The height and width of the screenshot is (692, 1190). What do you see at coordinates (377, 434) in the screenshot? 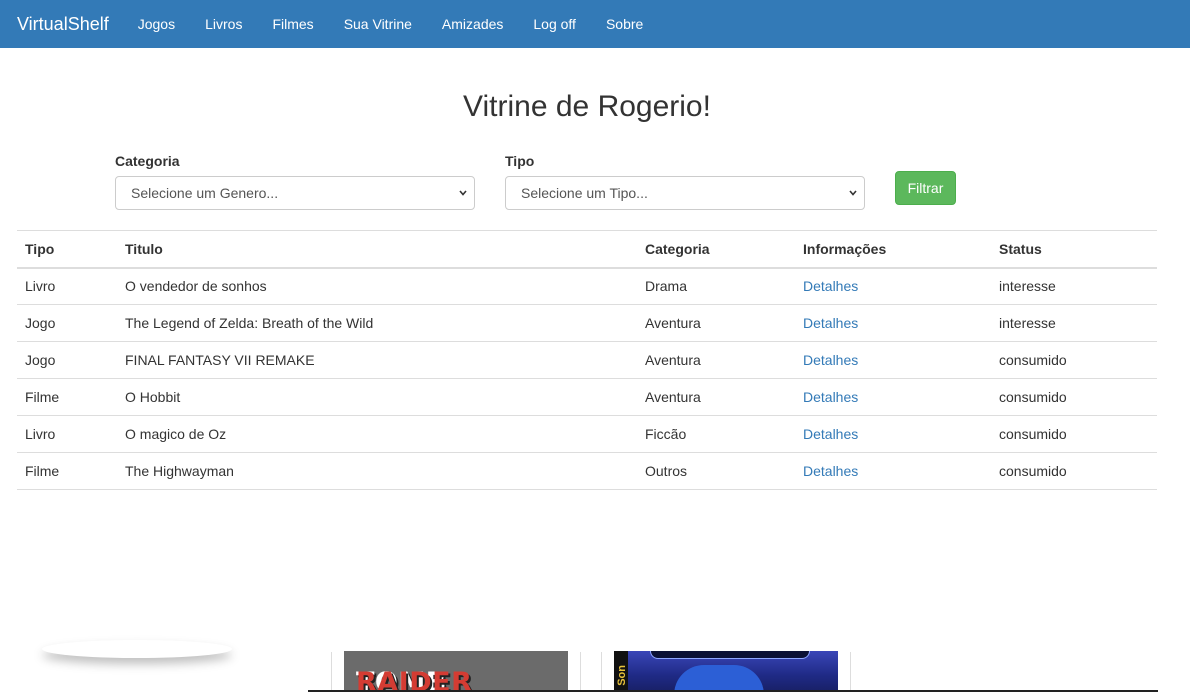
I see `cell-titulo: O magico de Oz` at bounding box center [377, 434].